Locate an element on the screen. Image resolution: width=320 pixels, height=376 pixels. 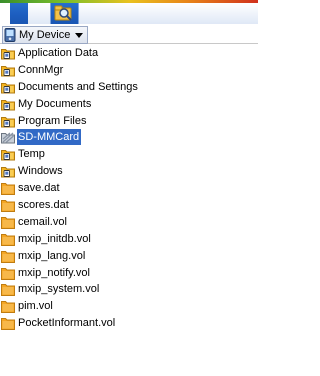
location-bar: My Device is located at coordinates (129, 34).